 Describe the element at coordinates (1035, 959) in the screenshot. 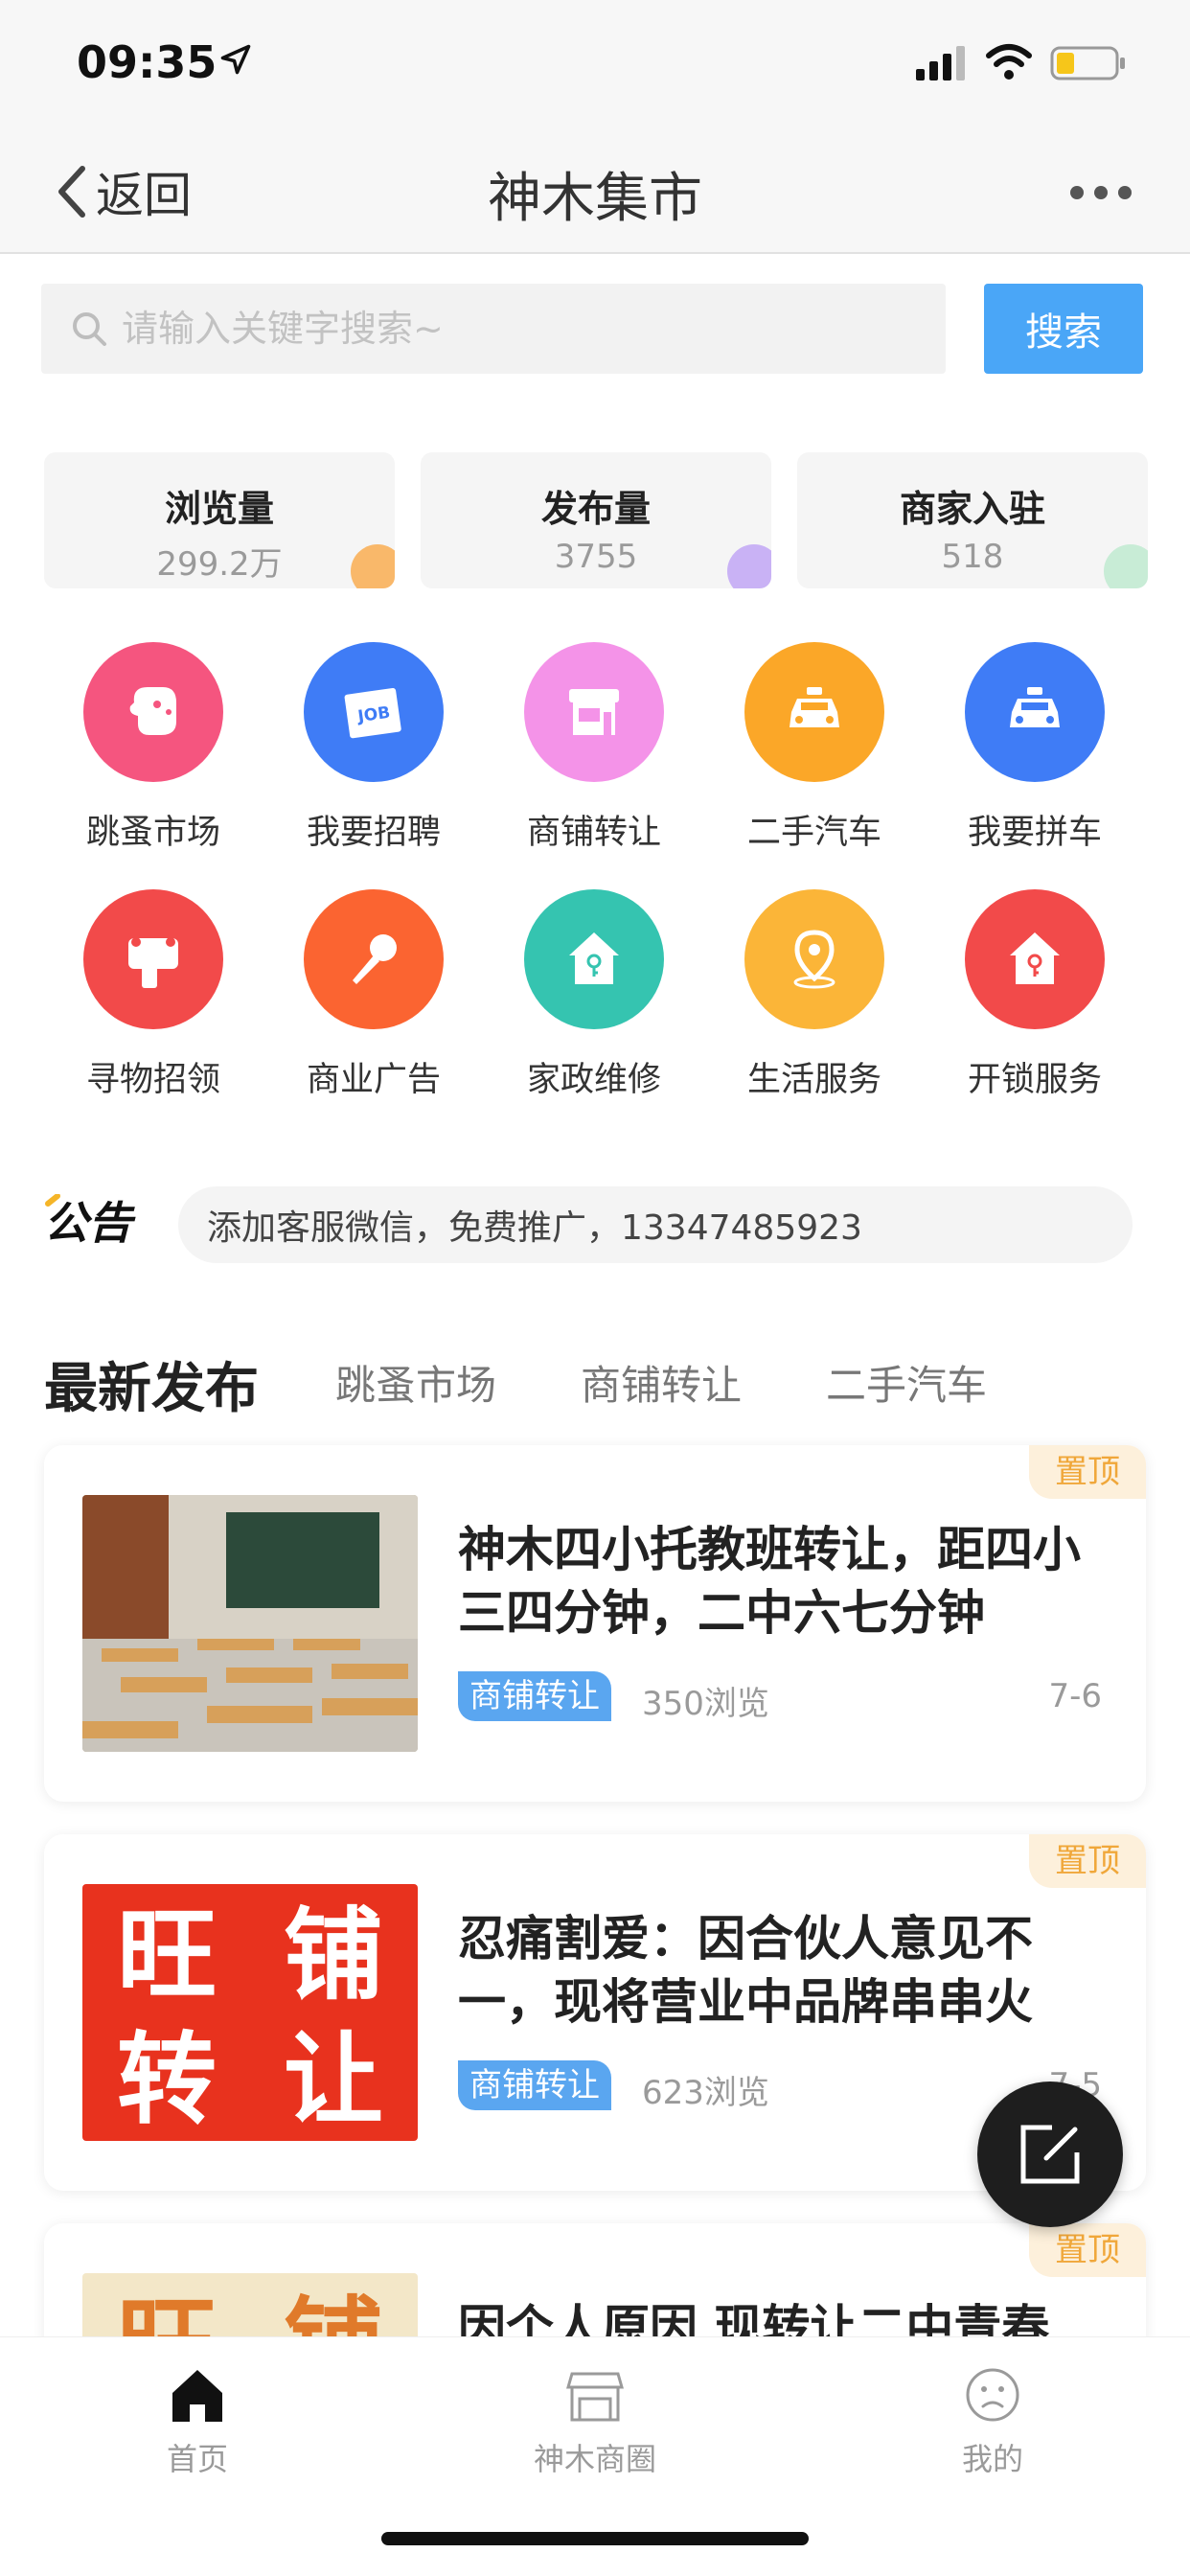

I see `unlock-house-icon` at that location.